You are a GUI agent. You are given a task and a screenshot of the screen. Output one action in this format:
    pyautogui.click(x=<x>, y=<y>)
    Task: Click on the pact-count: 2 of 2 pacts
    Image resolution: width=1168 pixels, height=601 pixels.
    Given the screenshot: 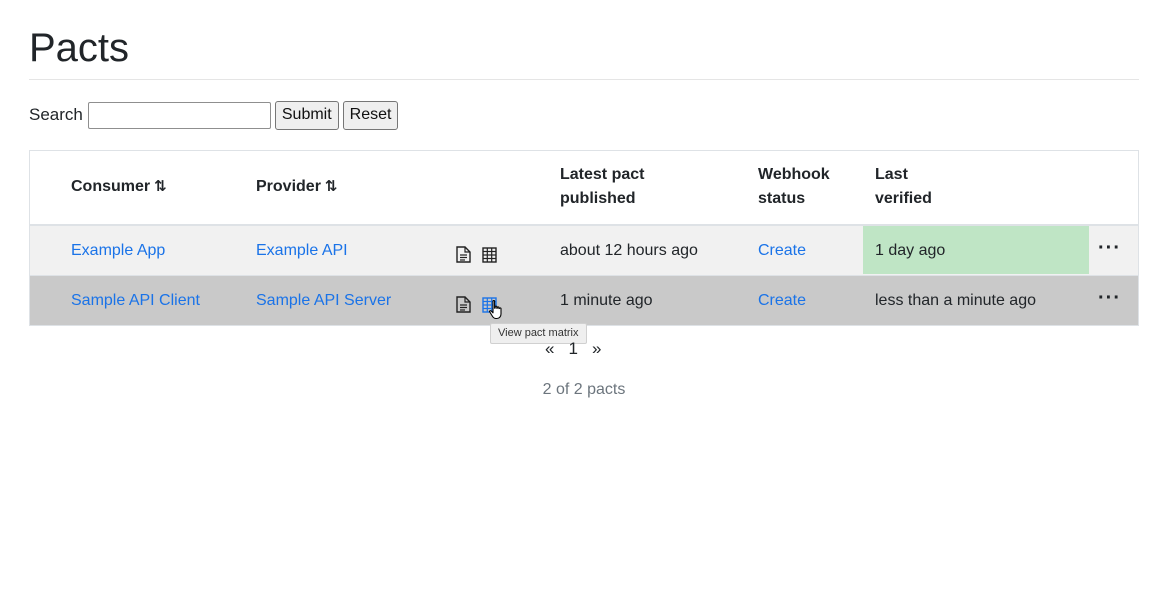 What is the action you would take?
    pyautogui.click(x=584, y=389)
    